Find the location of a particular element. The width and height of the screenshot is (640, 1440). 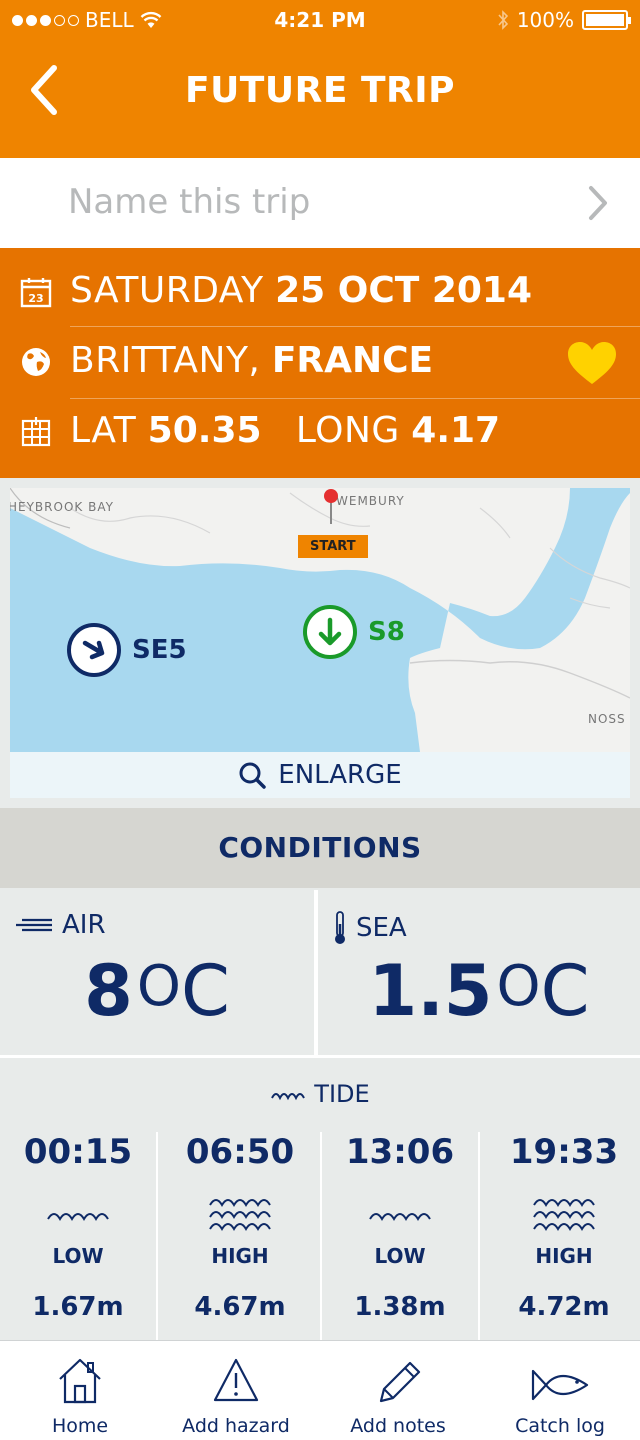

tab-catch-log: Catch log is located at coordinates (560, 1390).